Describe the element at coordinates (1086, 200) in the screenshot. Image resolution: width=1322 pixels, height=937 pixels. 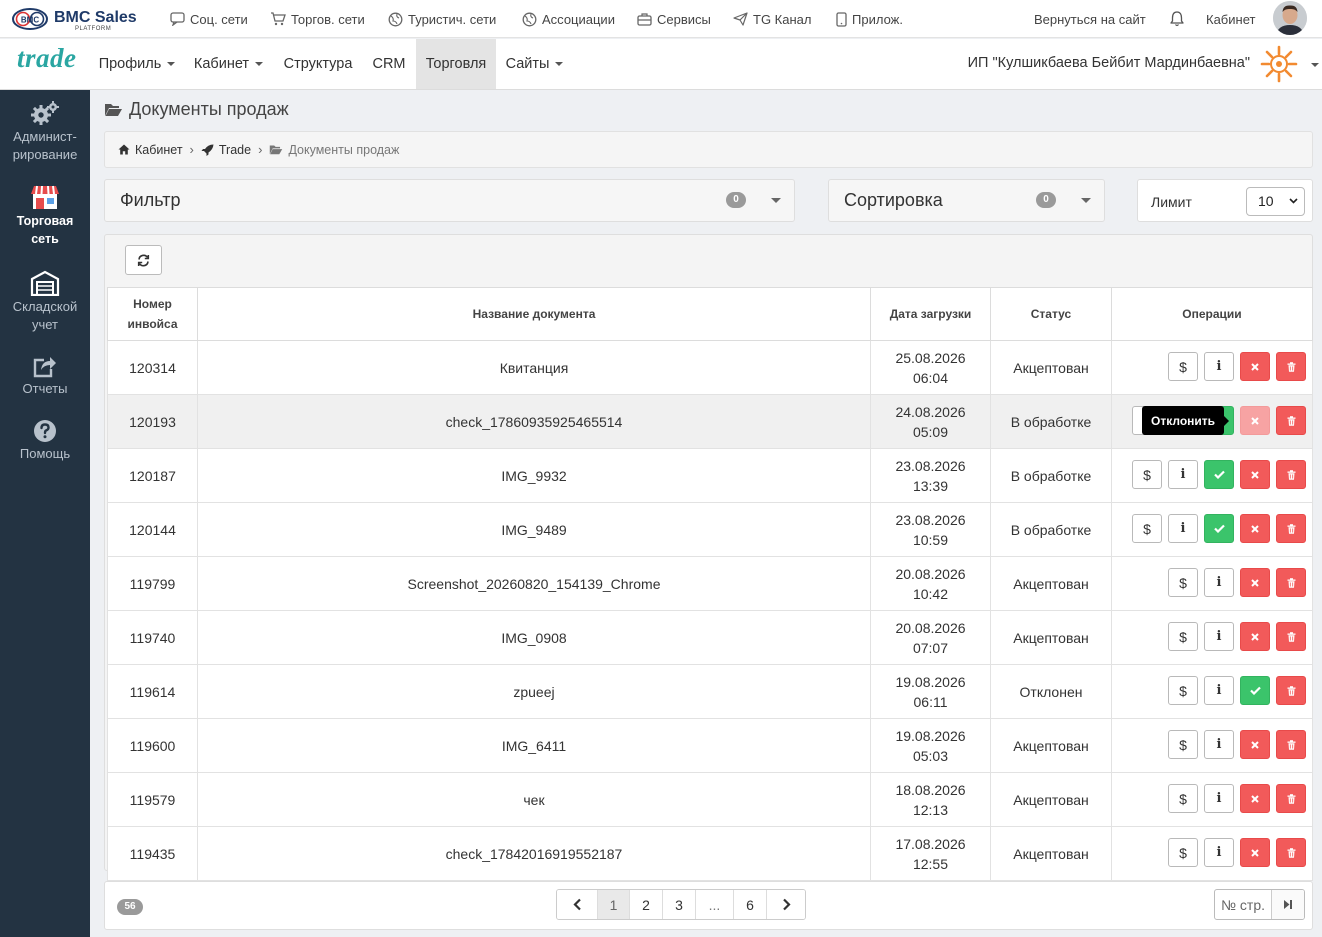
I see `sort-chevron-down-icon` at that location.